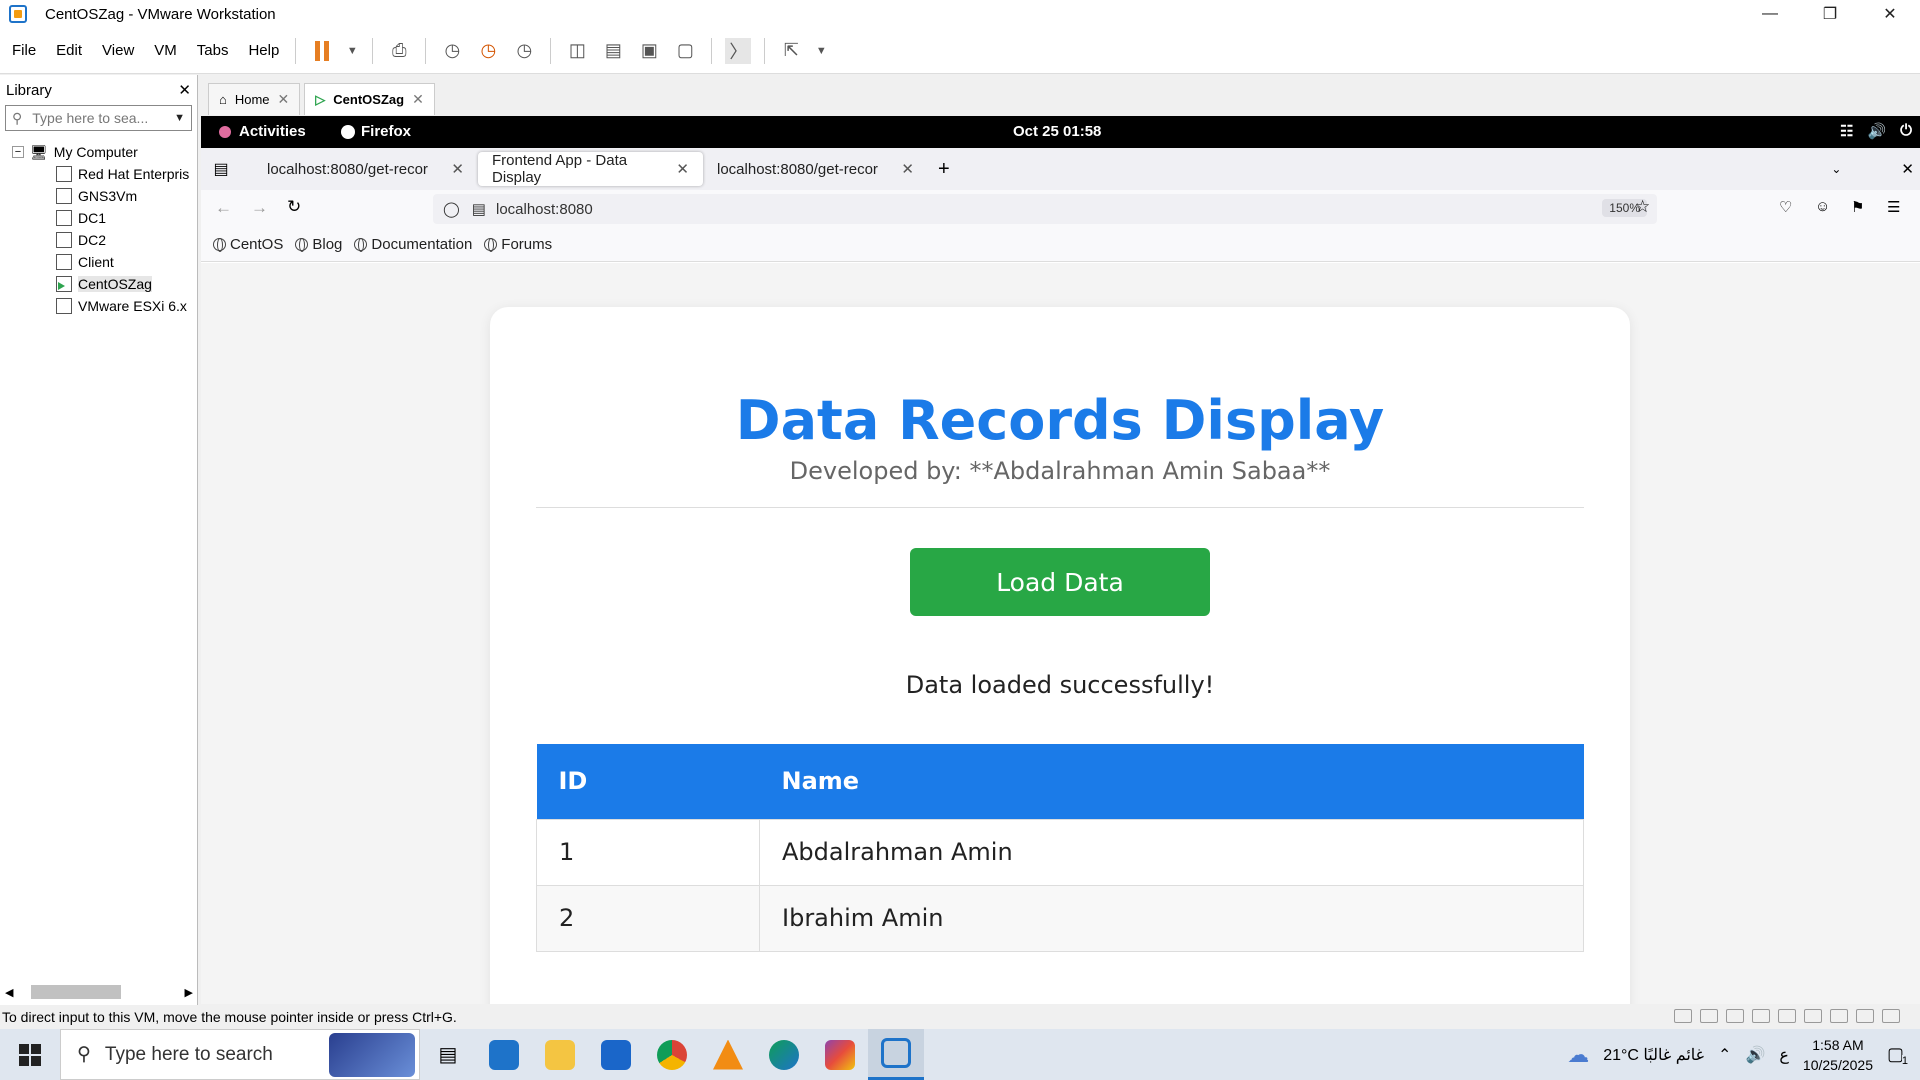 The image size is (1920, 1080). I want to click on network-icon: ☷, so click(1846, 131).